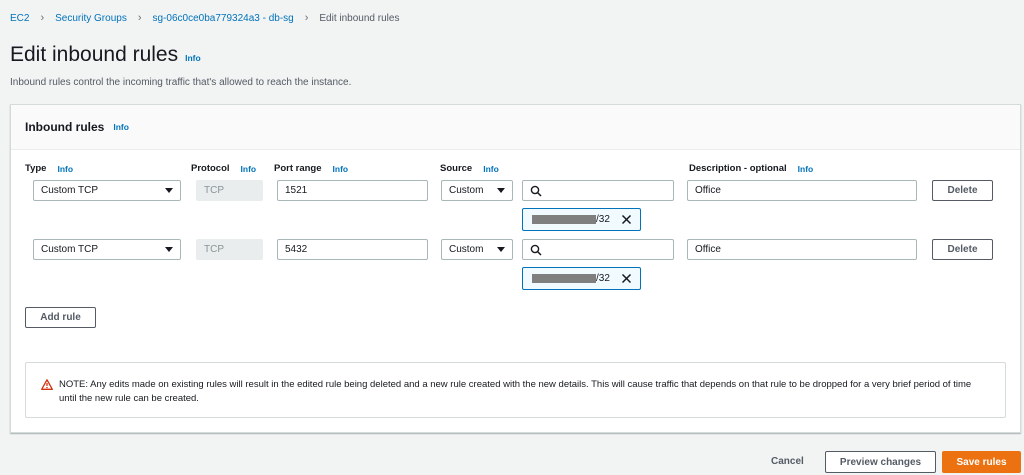  I want to click on column-description: Description - optional Info, so click(751, 168).